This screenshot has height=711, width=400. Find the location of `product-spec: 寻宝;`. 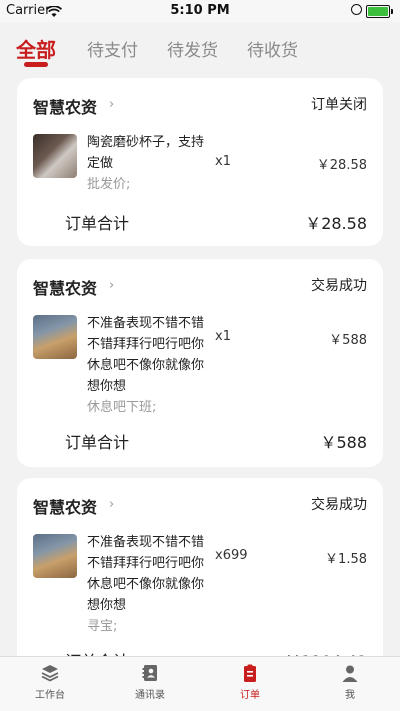

product-spec: 寻宝; is located at coordinates (102, 626).